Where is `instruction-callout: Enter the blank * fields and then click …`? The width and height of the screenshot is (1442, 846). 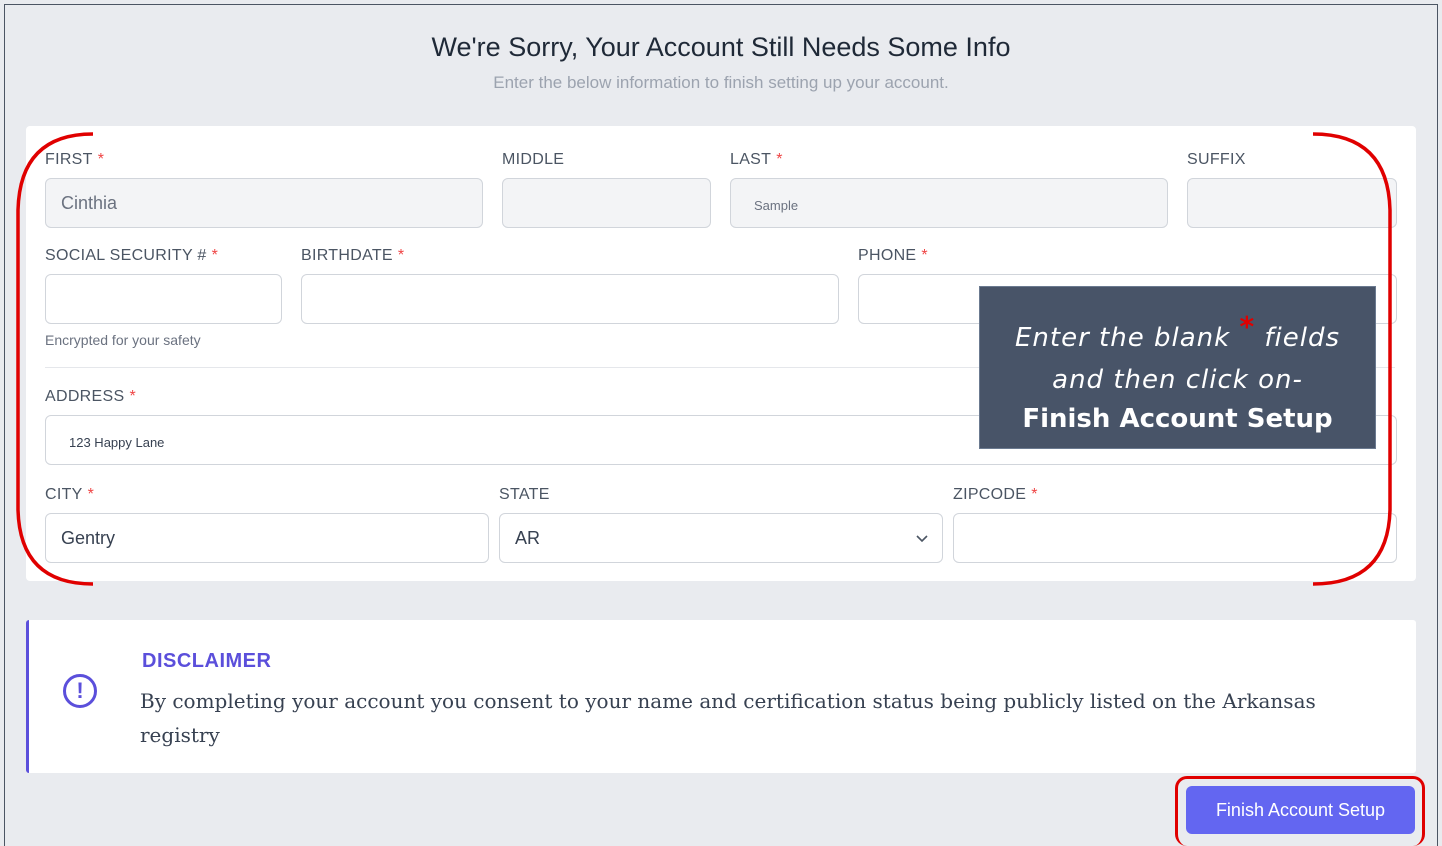 instruction-callout: Enter the blank * fields and then click … is located at coordinates (1177, 367).